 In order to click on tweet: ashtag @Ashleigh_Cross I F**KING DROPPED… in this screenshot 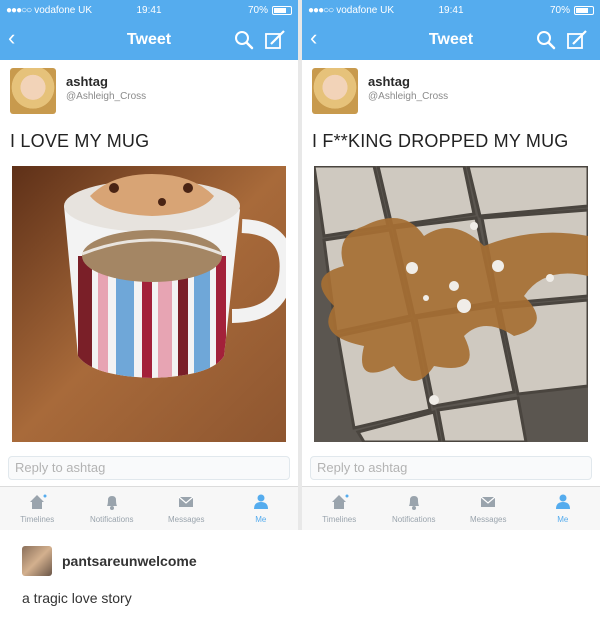, I will do `click(451, 106)`.